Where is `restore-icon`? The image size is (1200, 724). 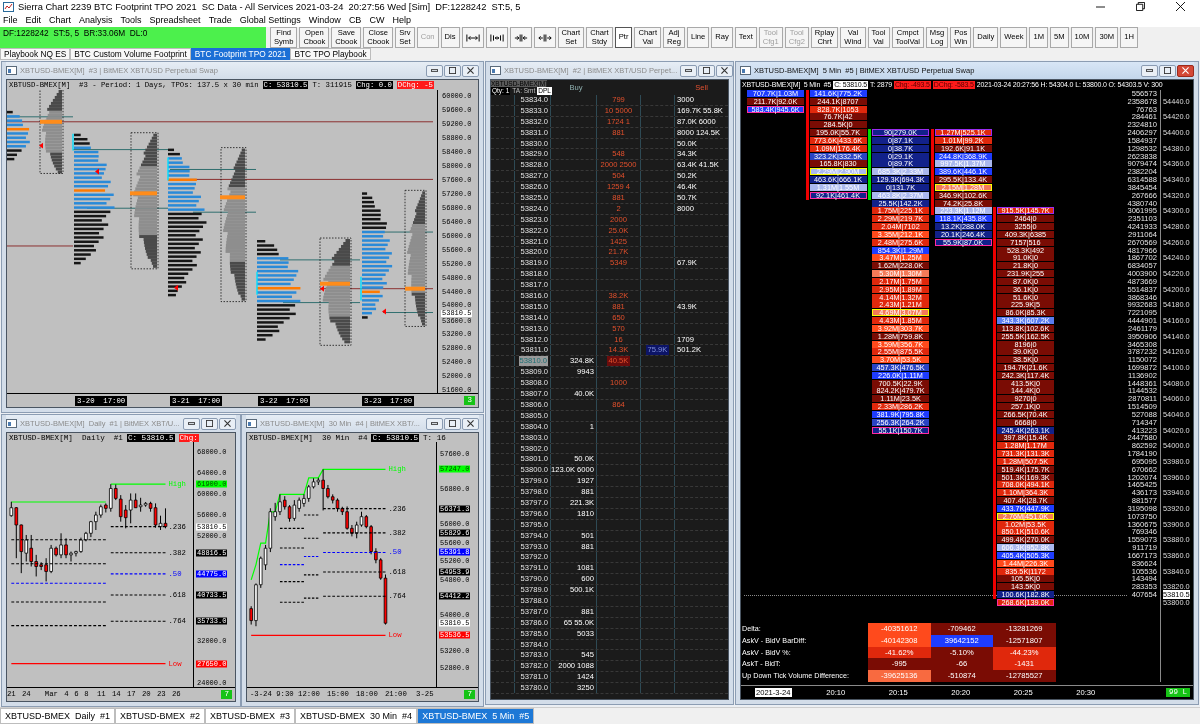 restore-icon is located at coordinates (1140, 6).